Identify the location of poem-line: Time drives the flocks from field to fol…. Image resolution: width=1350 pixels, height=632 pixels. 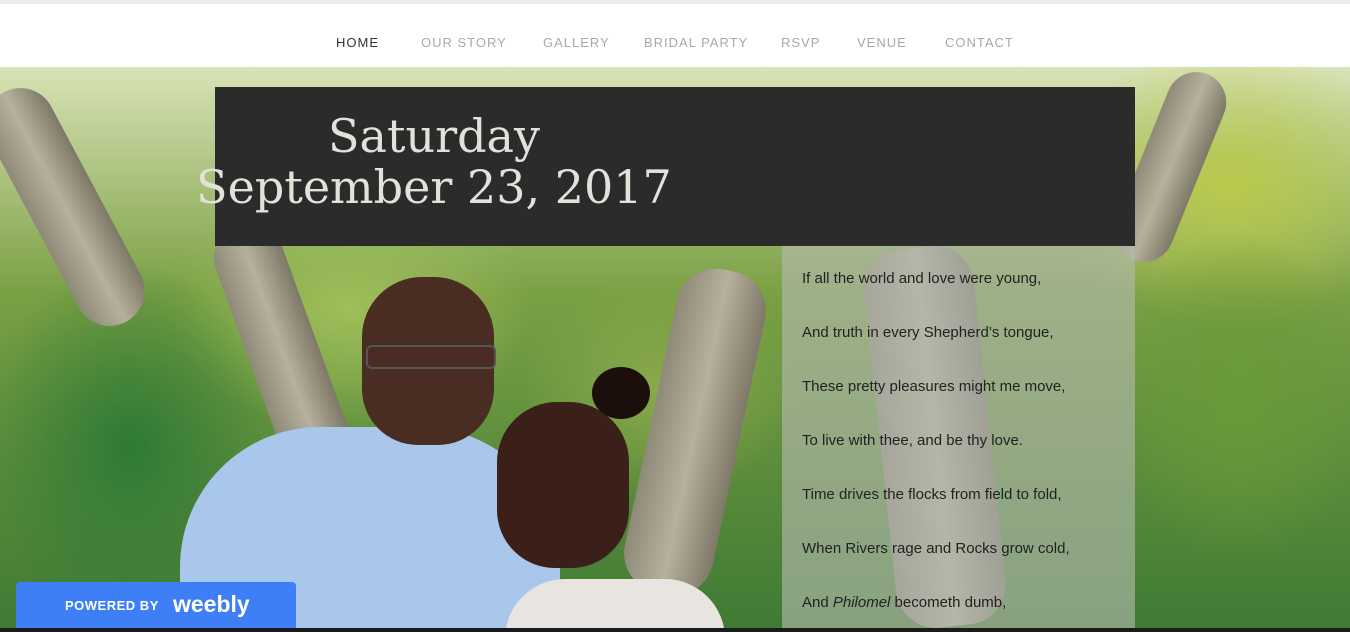
(932, 494).